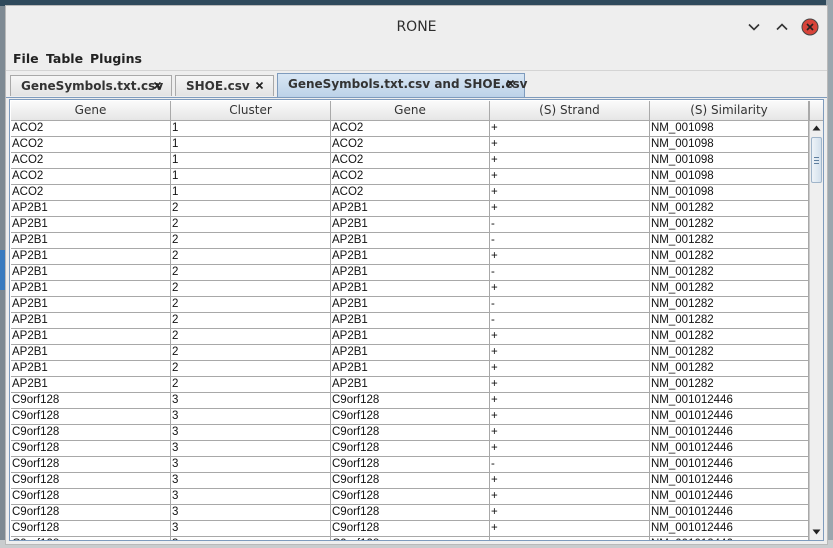 Image resolution: width=833 pixels, height=548 pixels. I want to click on column-header-gene-2: Gene, so click(410, 110).